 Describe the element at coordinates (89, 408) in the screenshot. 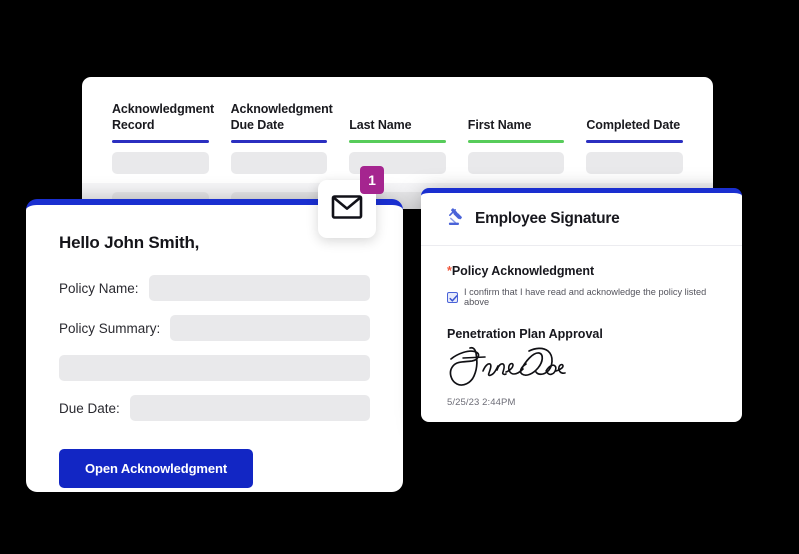

I see `field-label: Due Date:` at that location.